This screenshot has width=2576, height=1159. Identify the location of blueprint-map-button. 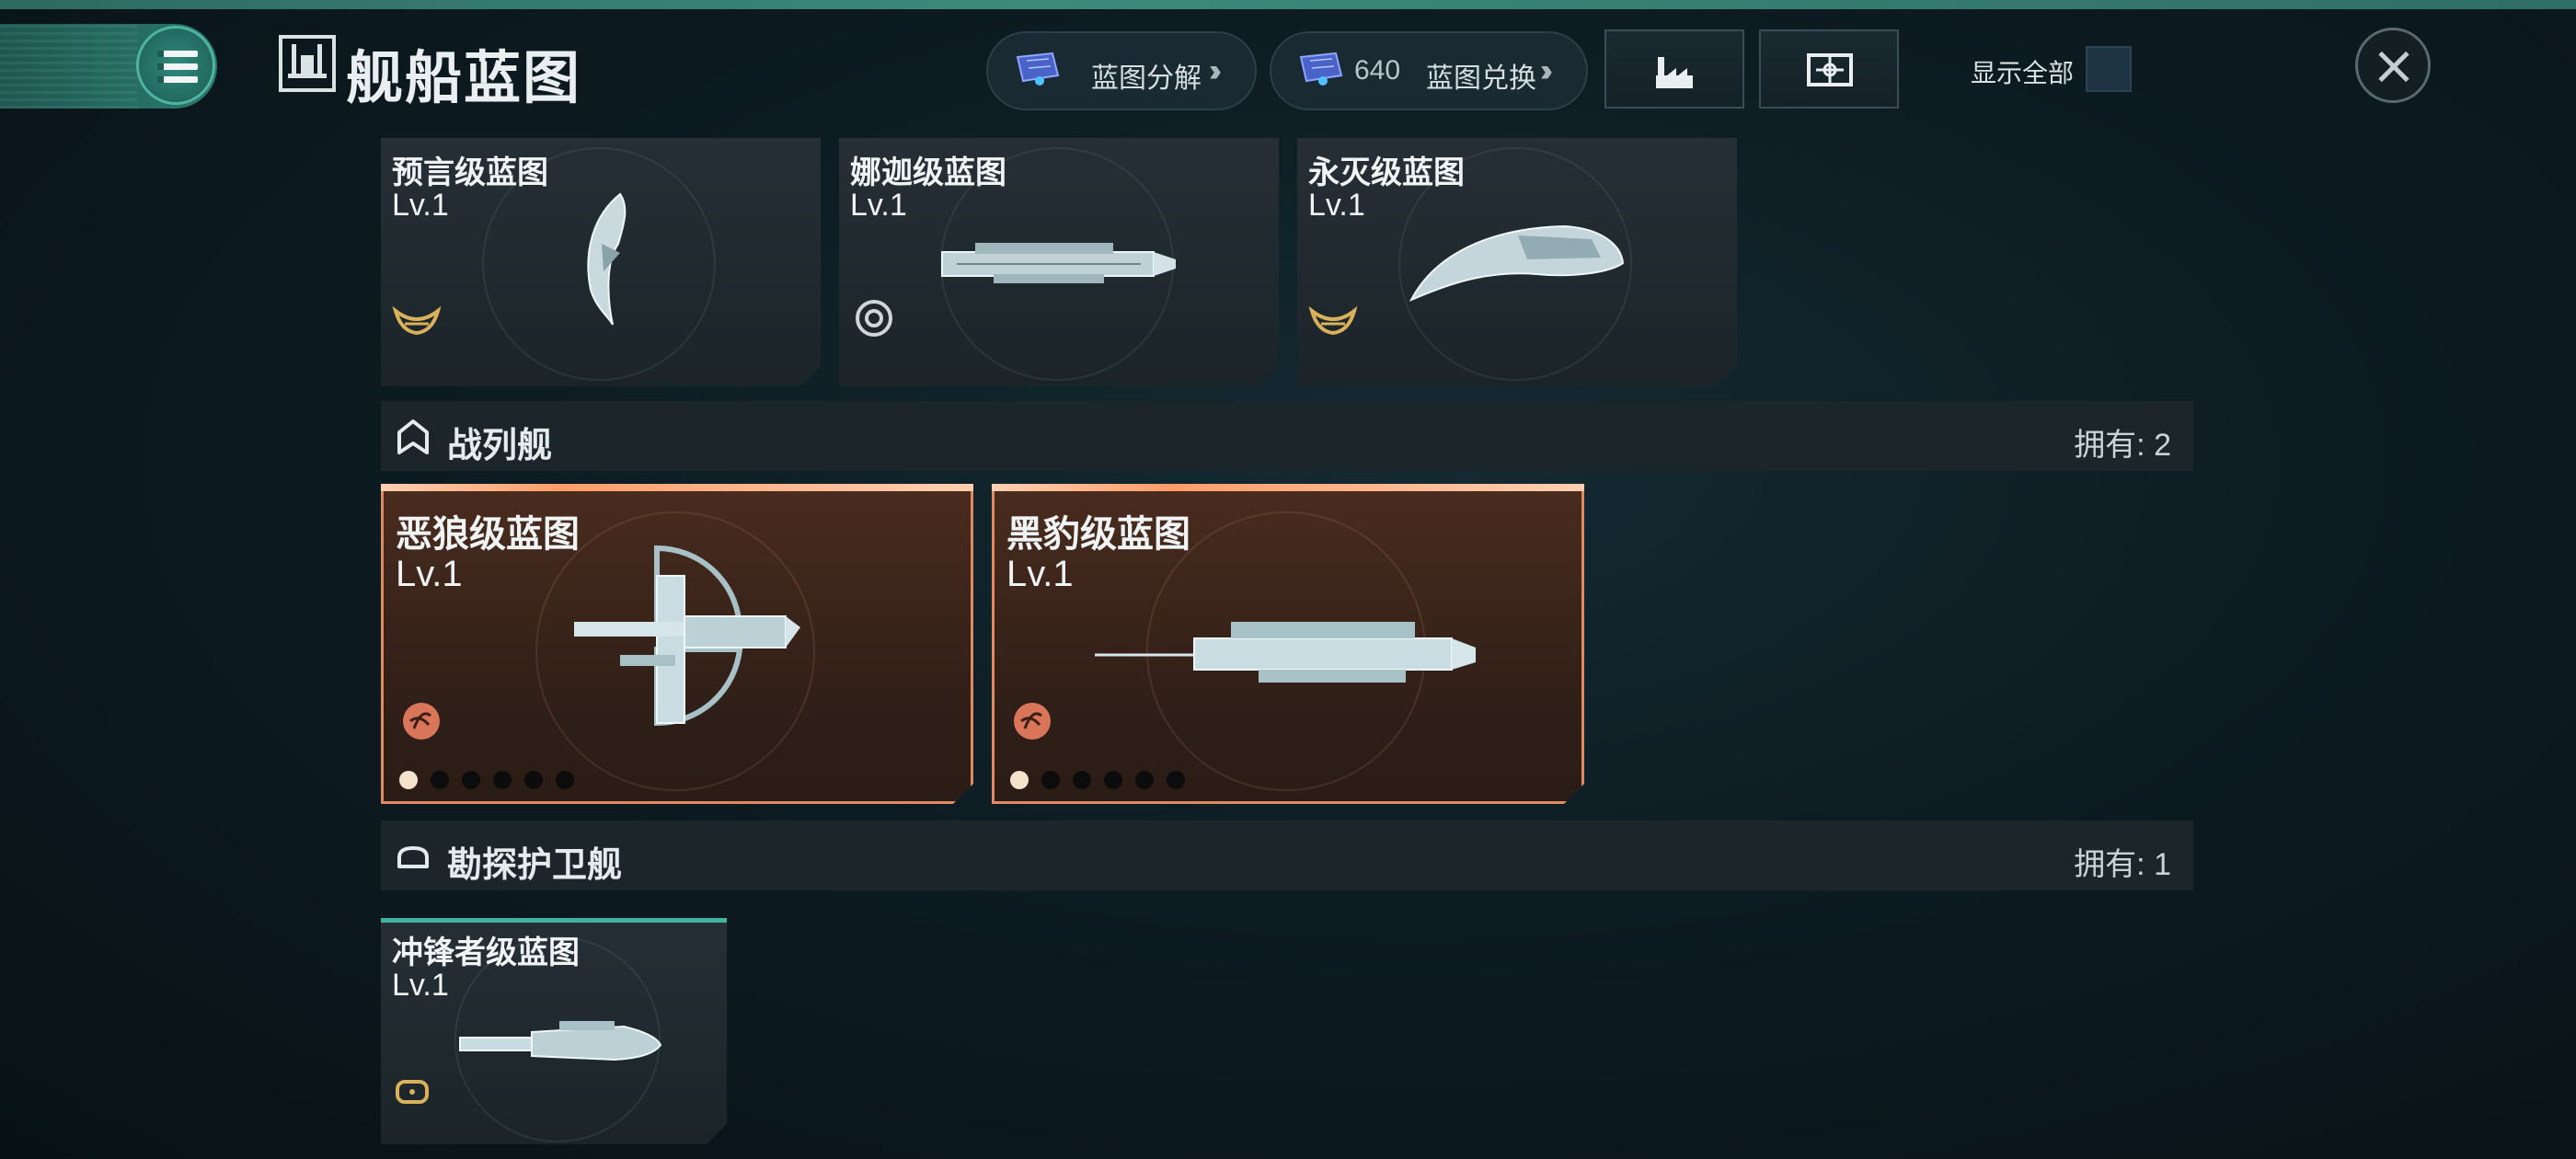
(1829, 69).